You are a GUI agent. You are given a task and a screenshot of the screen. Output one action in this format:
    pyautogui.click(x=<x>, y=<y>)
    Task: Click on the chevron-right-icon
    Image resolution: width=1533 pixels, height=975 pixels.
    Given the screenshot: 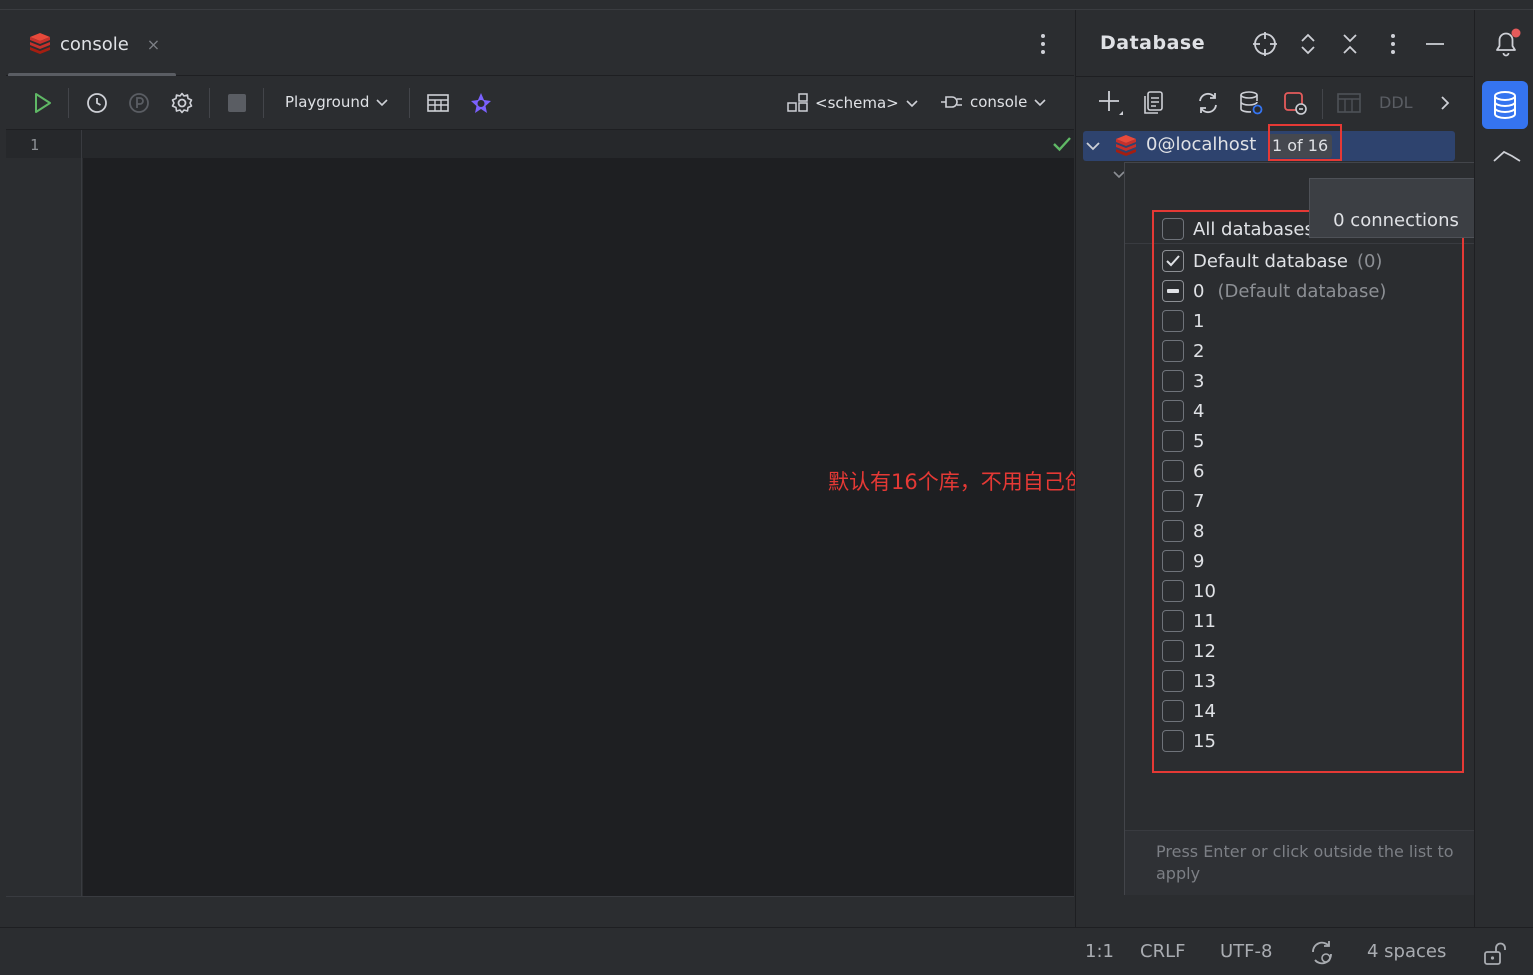 What is the action you would take?
    pyautogui.click(x=1445, y=103)
    